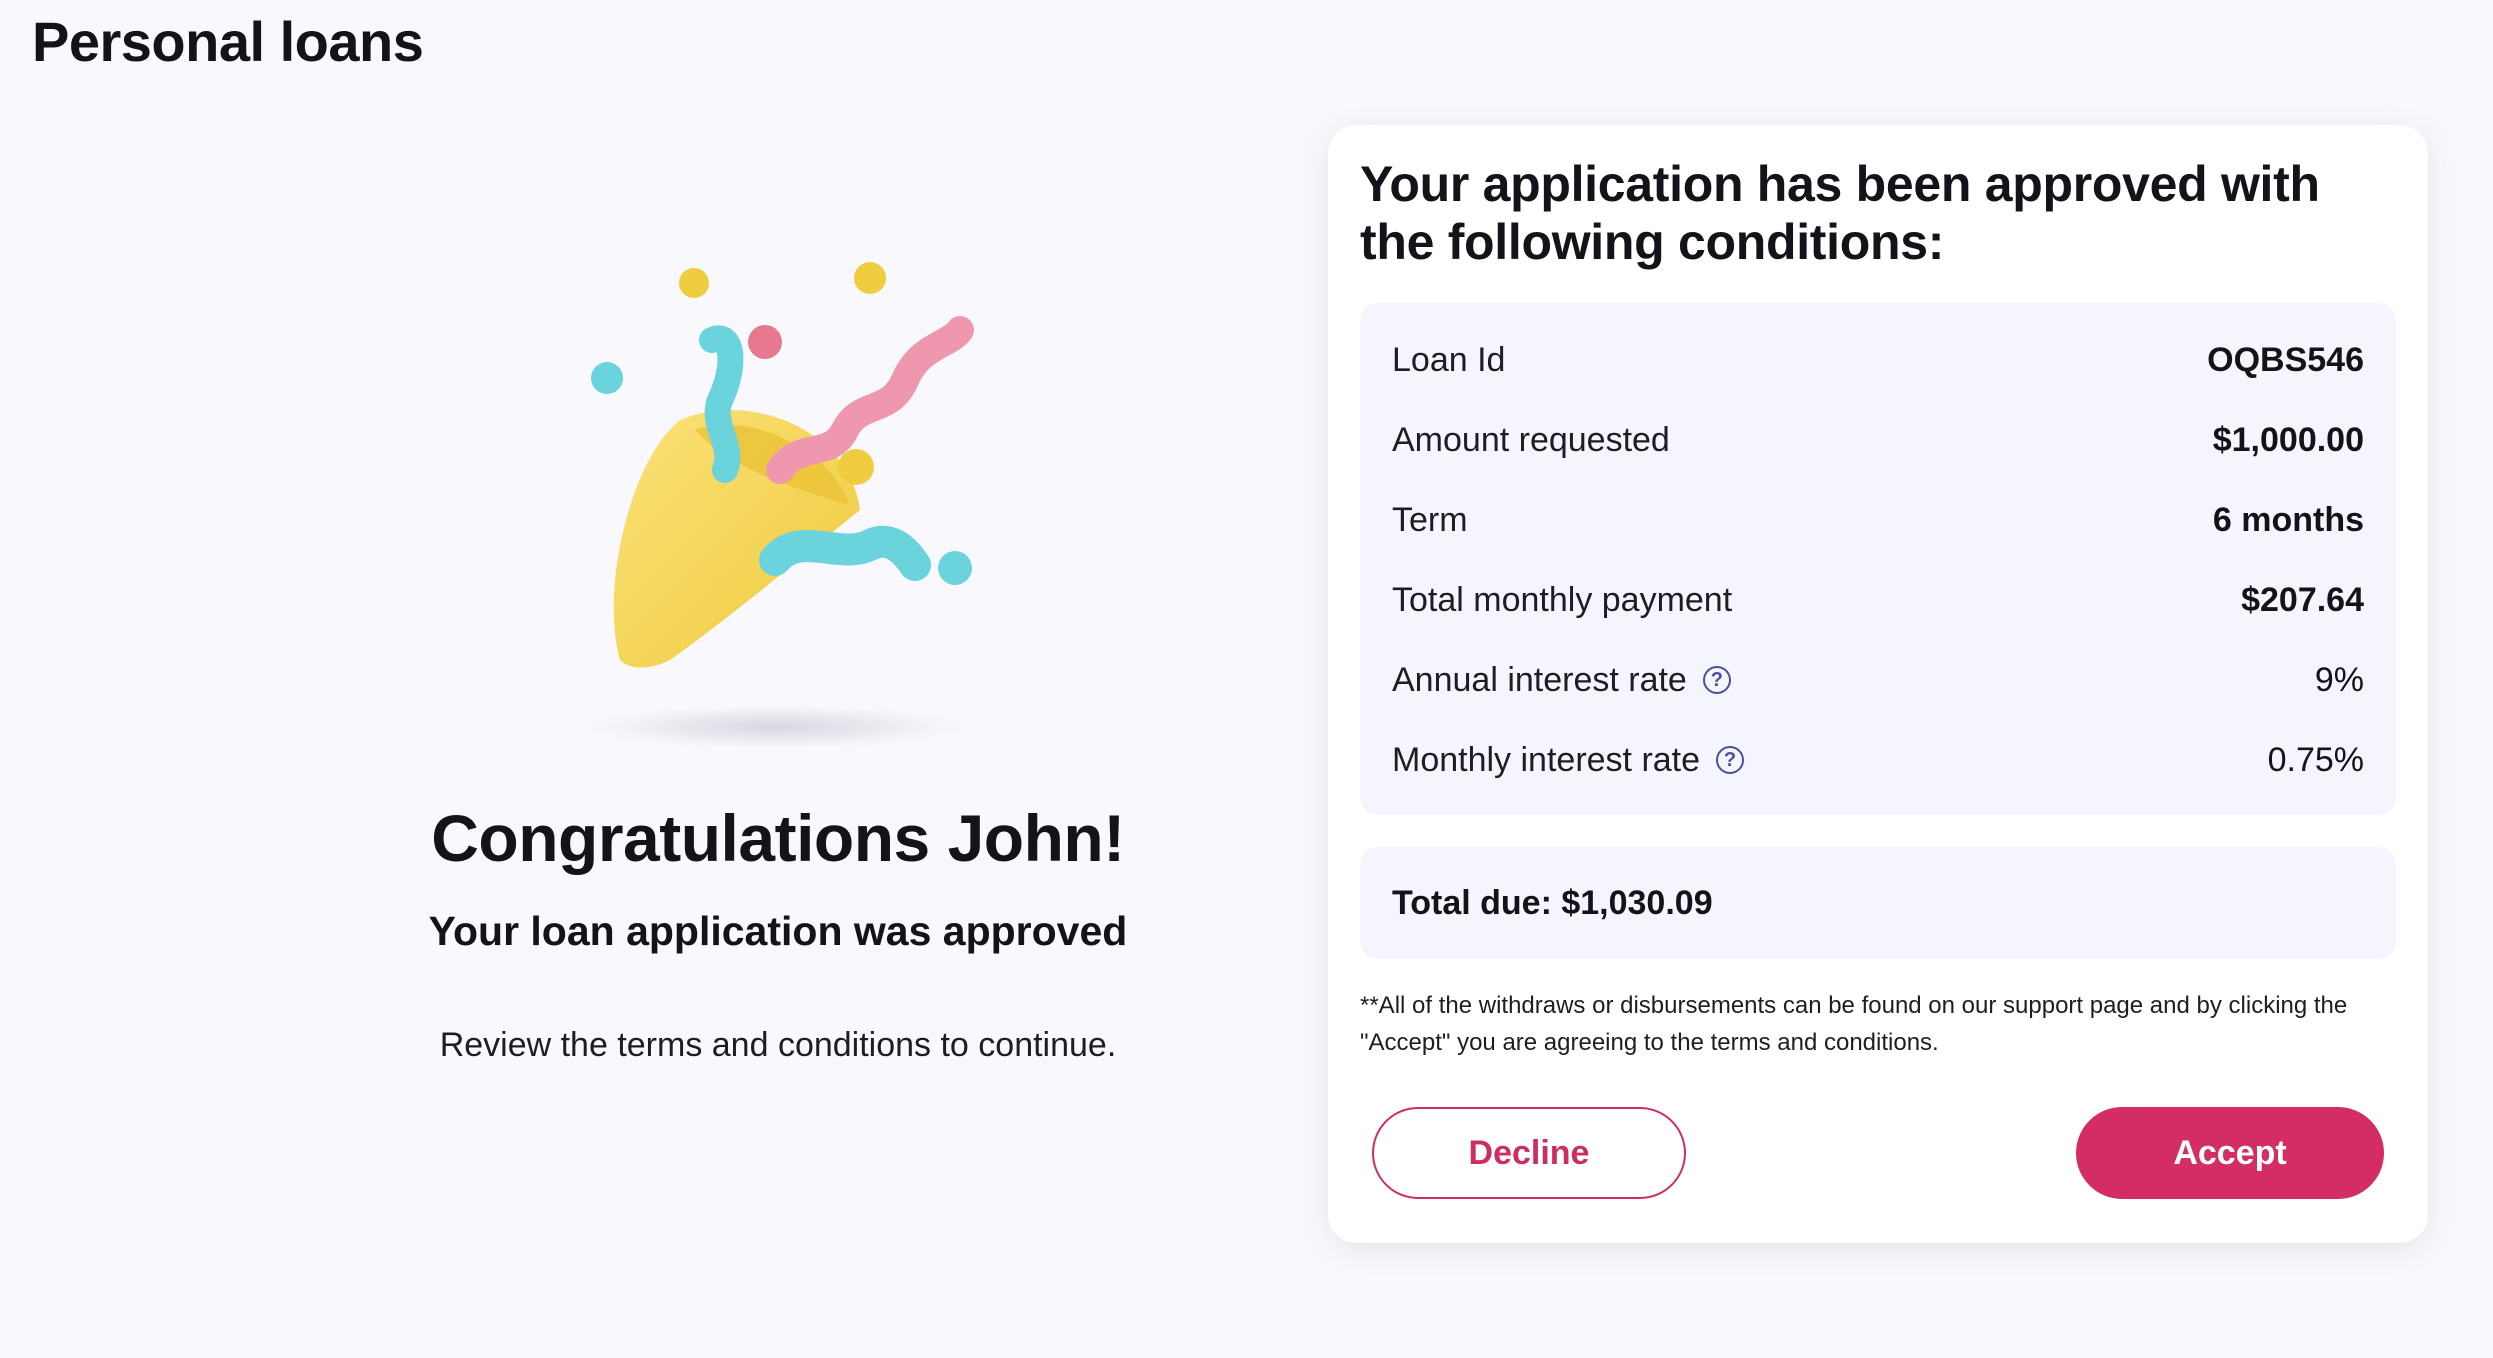 The height and width of the screenshot is (1358, 2493). Describe the element at coordinates (1878, 440) in the screenshot. I see `detail-row-amount-requested: Amount requested $1,000.00` at that location.